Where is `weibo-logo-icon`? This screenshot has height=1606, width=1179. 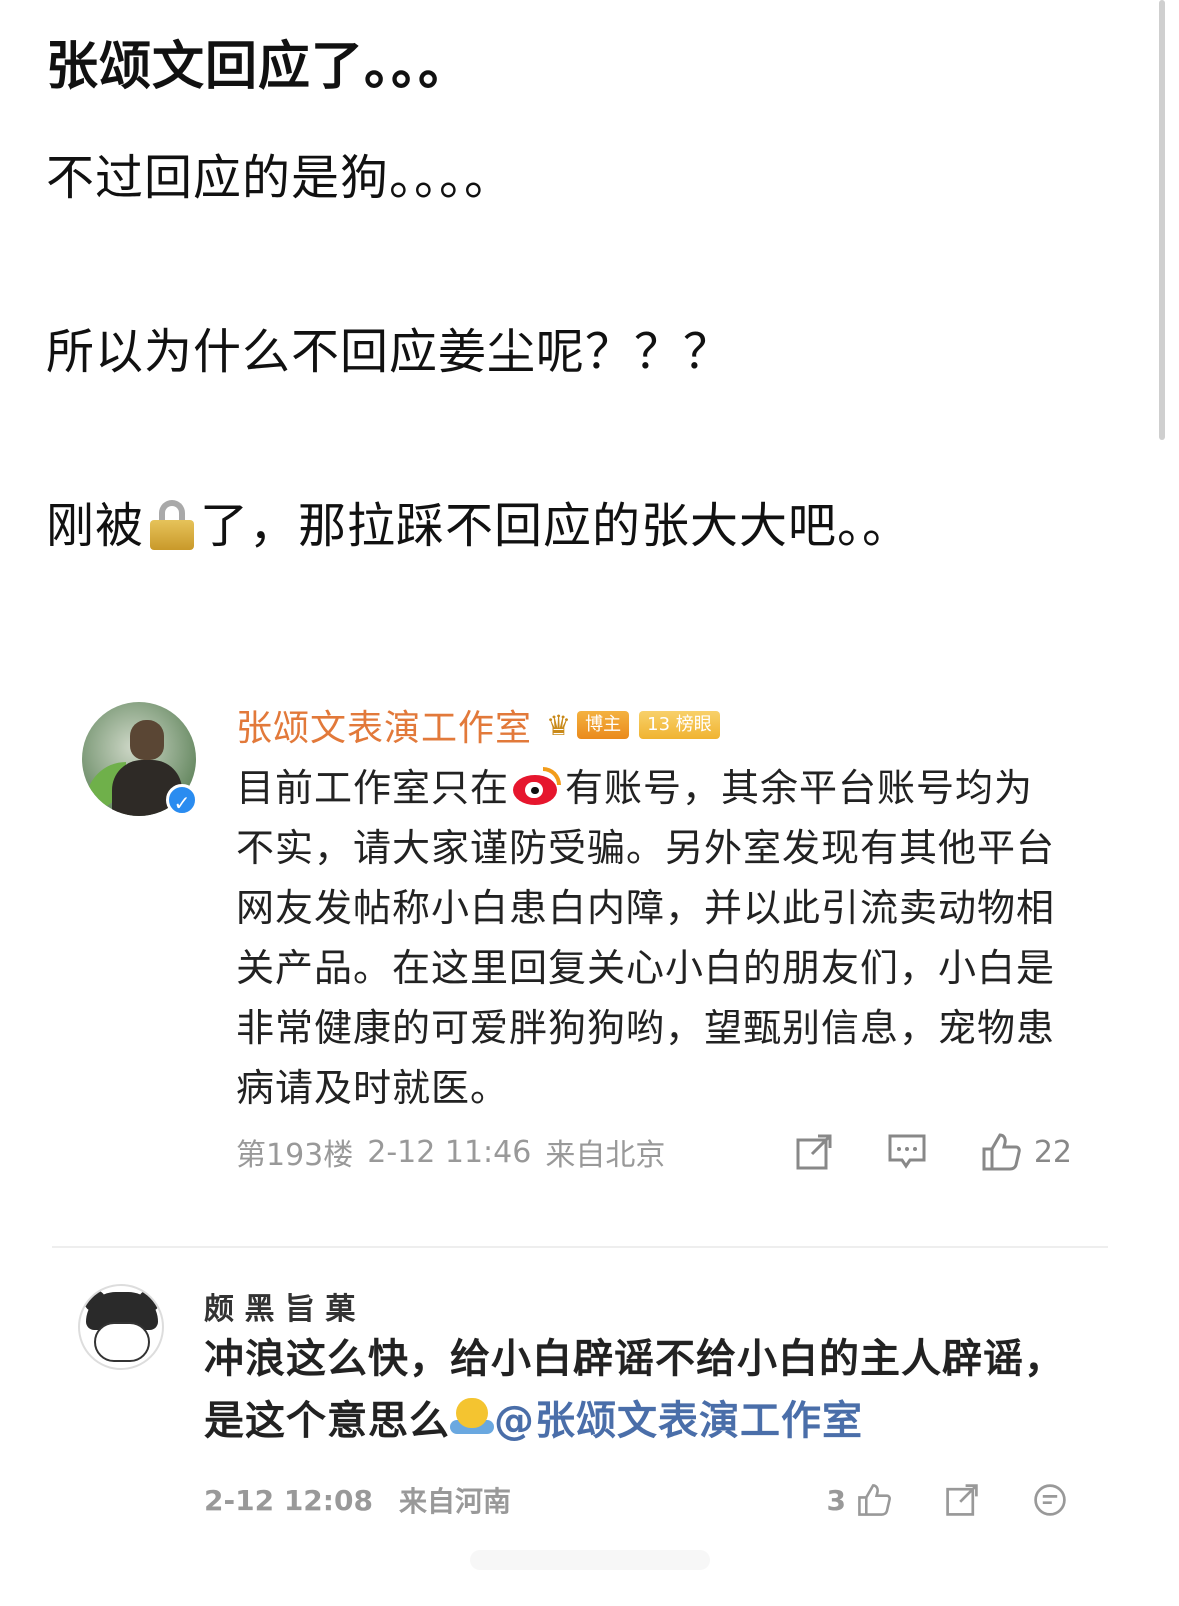
weibo-logo-icon is located at coordinates (537, 787).